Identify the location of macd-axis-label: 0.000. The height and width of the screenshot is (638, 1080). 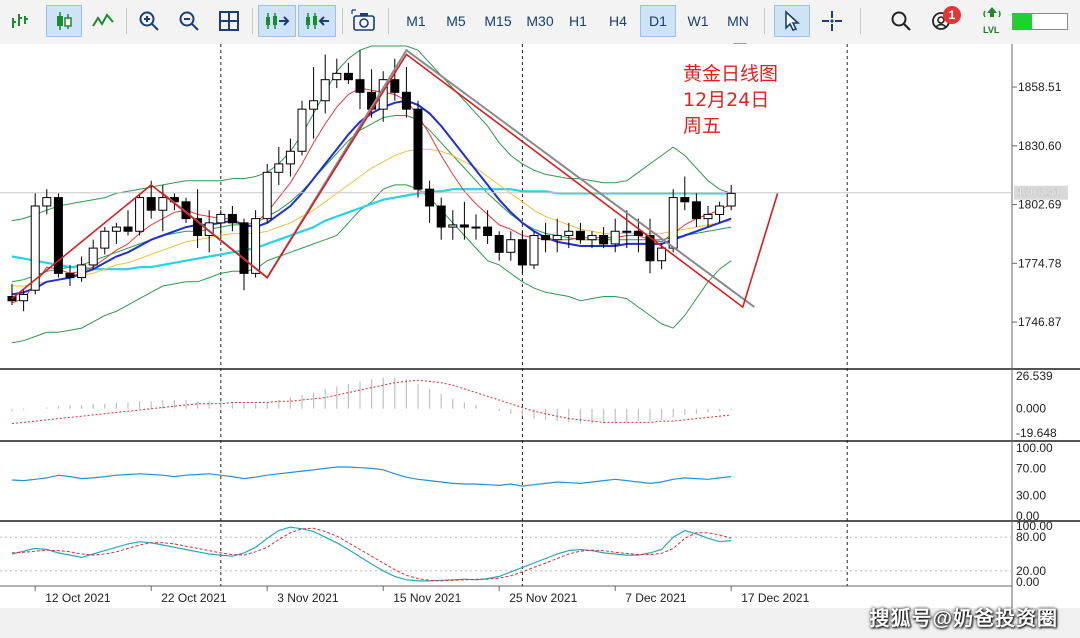
(1031, 409).